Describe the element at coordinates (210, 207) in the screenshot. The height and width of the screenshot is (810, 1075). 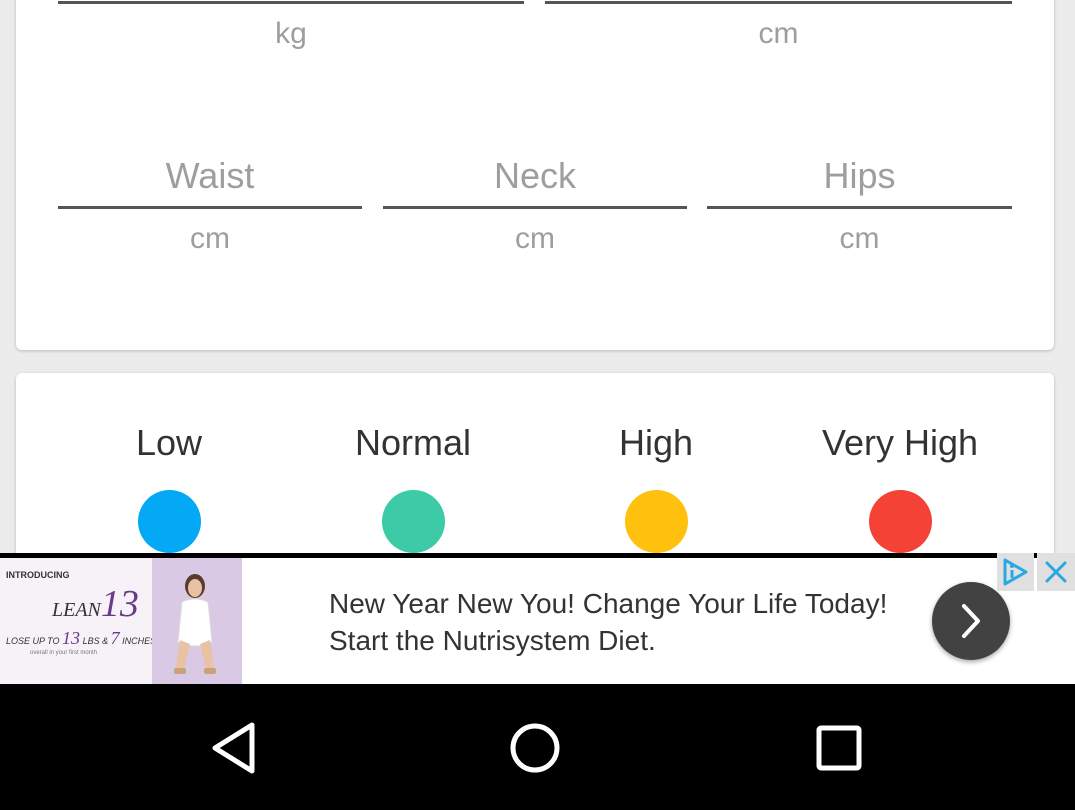
I see `waist-underline` at that location.